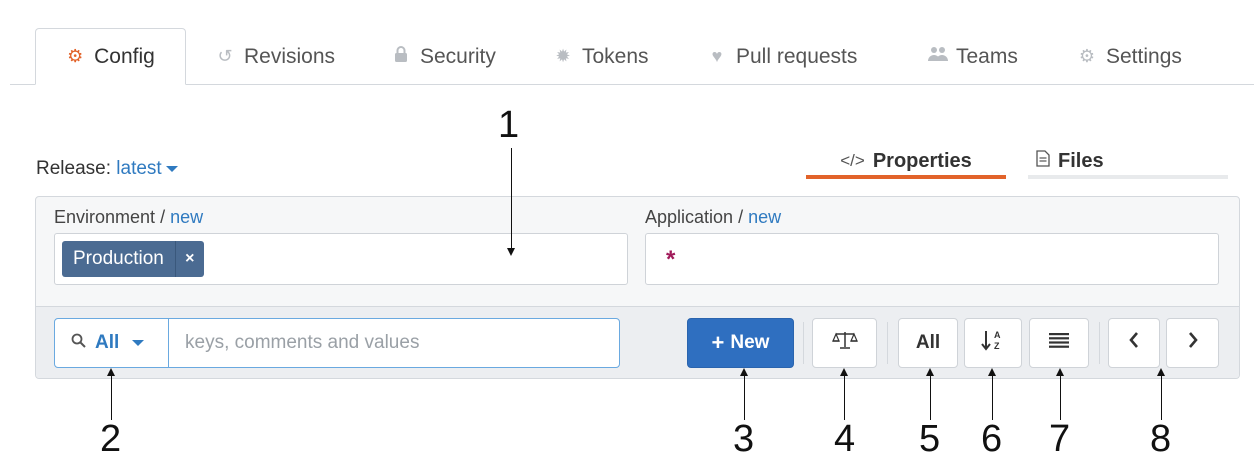 This screenshot has width=1254, height=459. I want to click on list-icon, so click(1059, 343).